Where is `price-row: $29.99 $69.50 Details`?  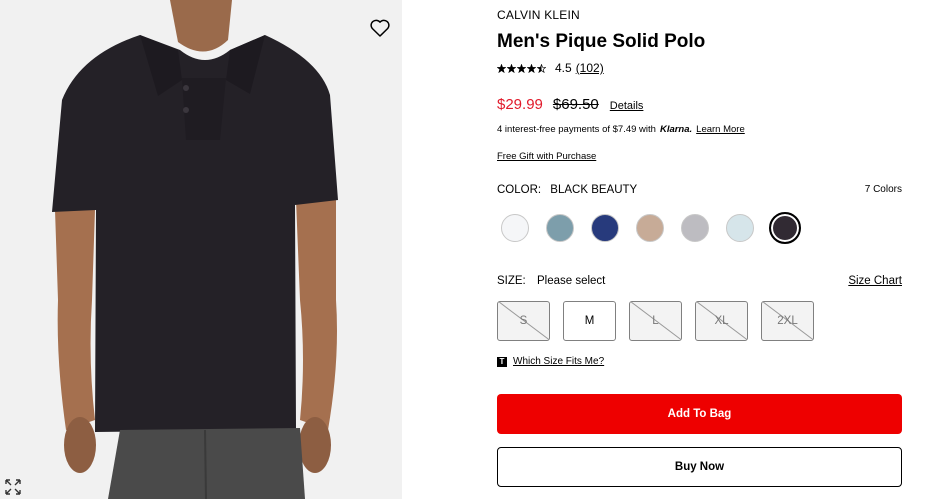 price-row: $29.99 $69.50 Details is located at coordinates (570, 104).